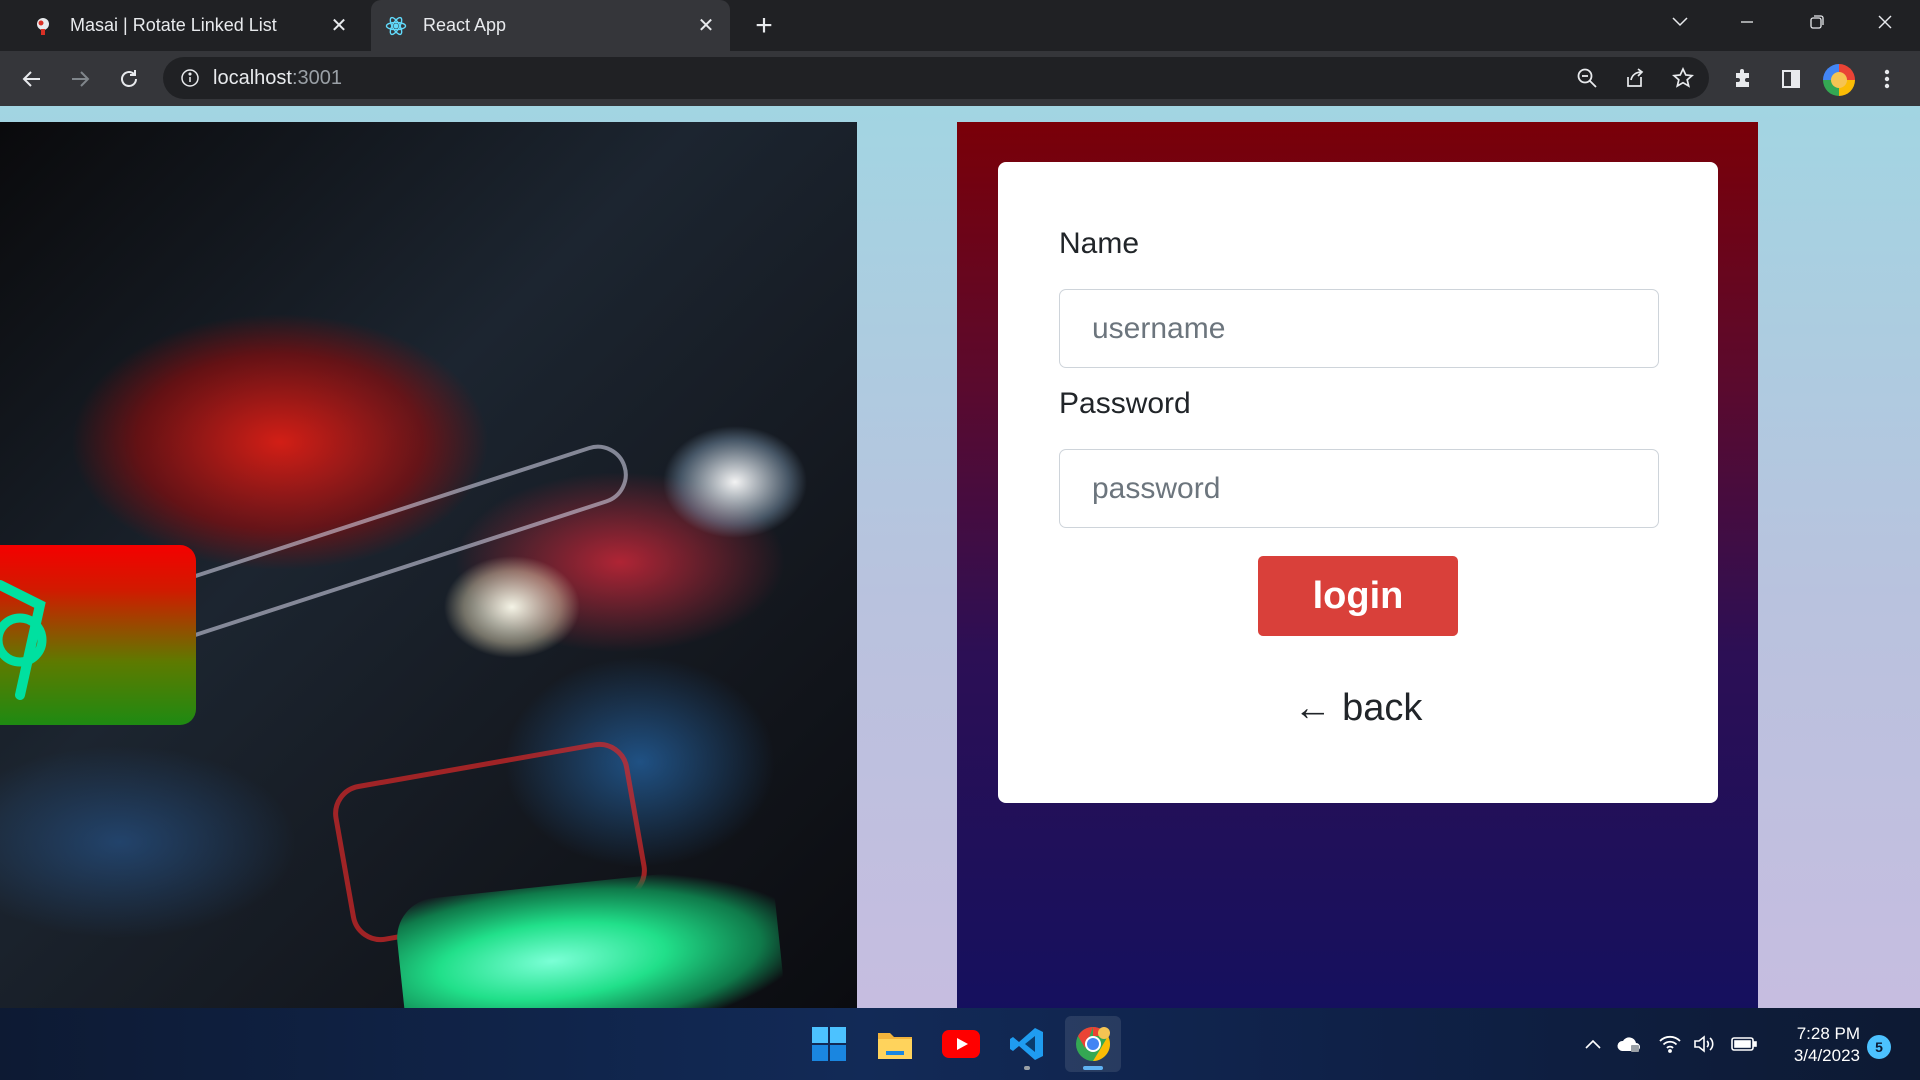  Describe the element at coordinates (1027, 1044) in the screenshot. I see `vs-code-icon` at that location.